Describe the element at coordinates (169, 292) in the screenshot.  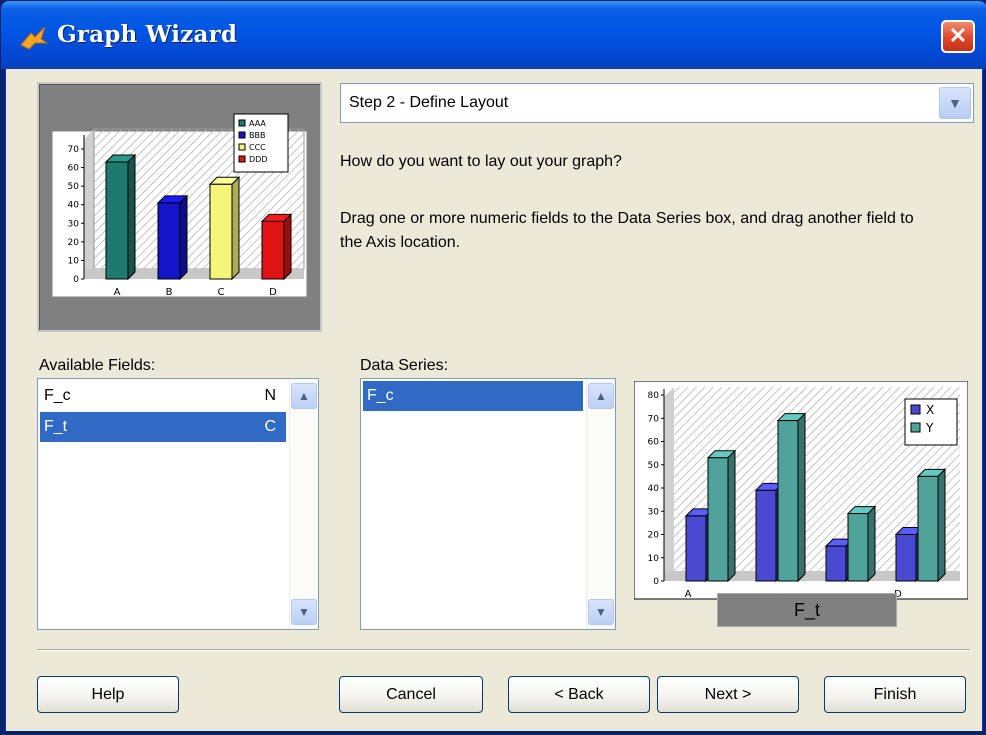
I see `x-tick-label: B` at that location.